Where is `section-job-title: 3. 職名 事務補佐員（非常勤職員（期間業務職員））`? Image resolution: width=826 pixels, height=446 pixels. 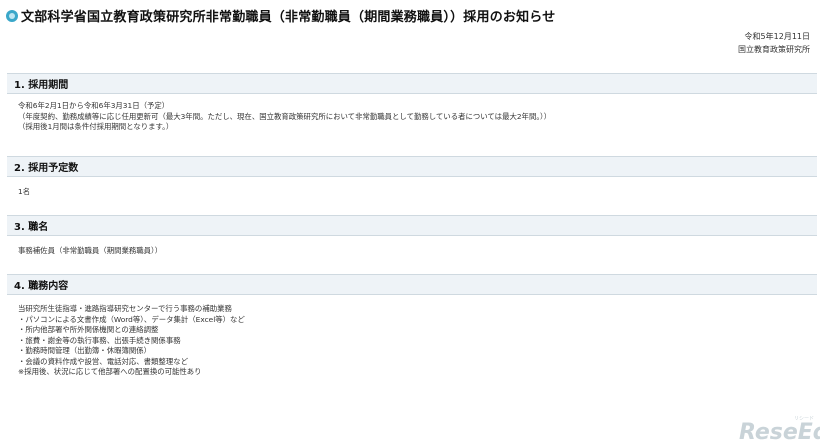 section-job-title: 3. 職名 事務補佐員（非常勤職員（期間業務職員）） is located at coordinates (412, 236).